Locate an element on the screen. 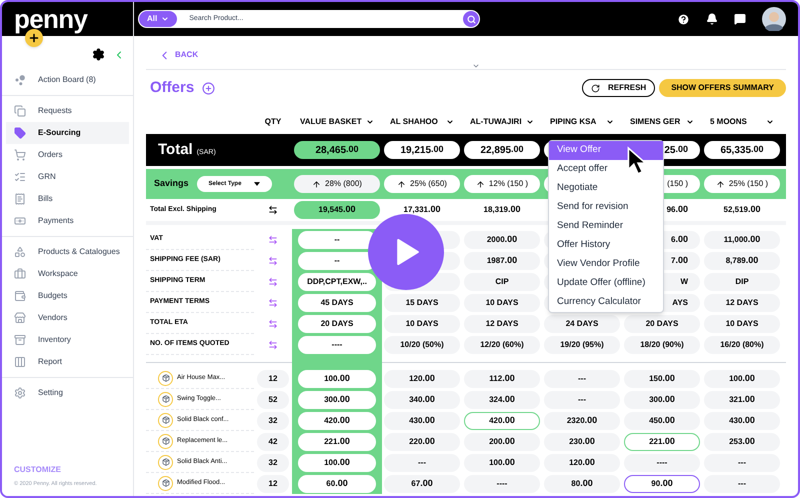 The image size is (800, 498). play-icon is located at coordinates (408, 252).